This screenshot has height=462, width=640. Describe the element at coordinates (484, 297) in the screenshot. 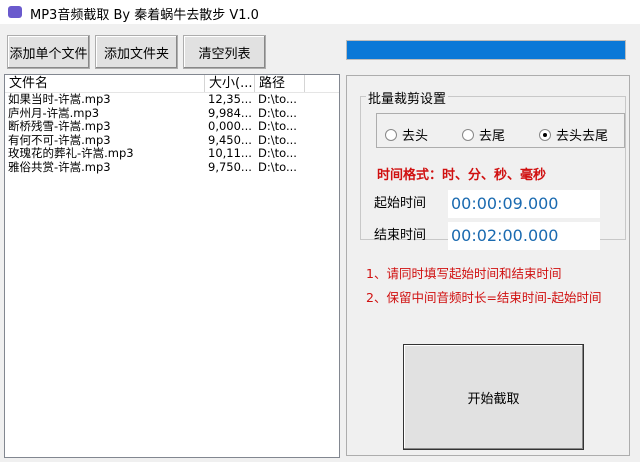

I see `note-2: 2、保留中间音频时长=结束时间-起始时间` at that location.